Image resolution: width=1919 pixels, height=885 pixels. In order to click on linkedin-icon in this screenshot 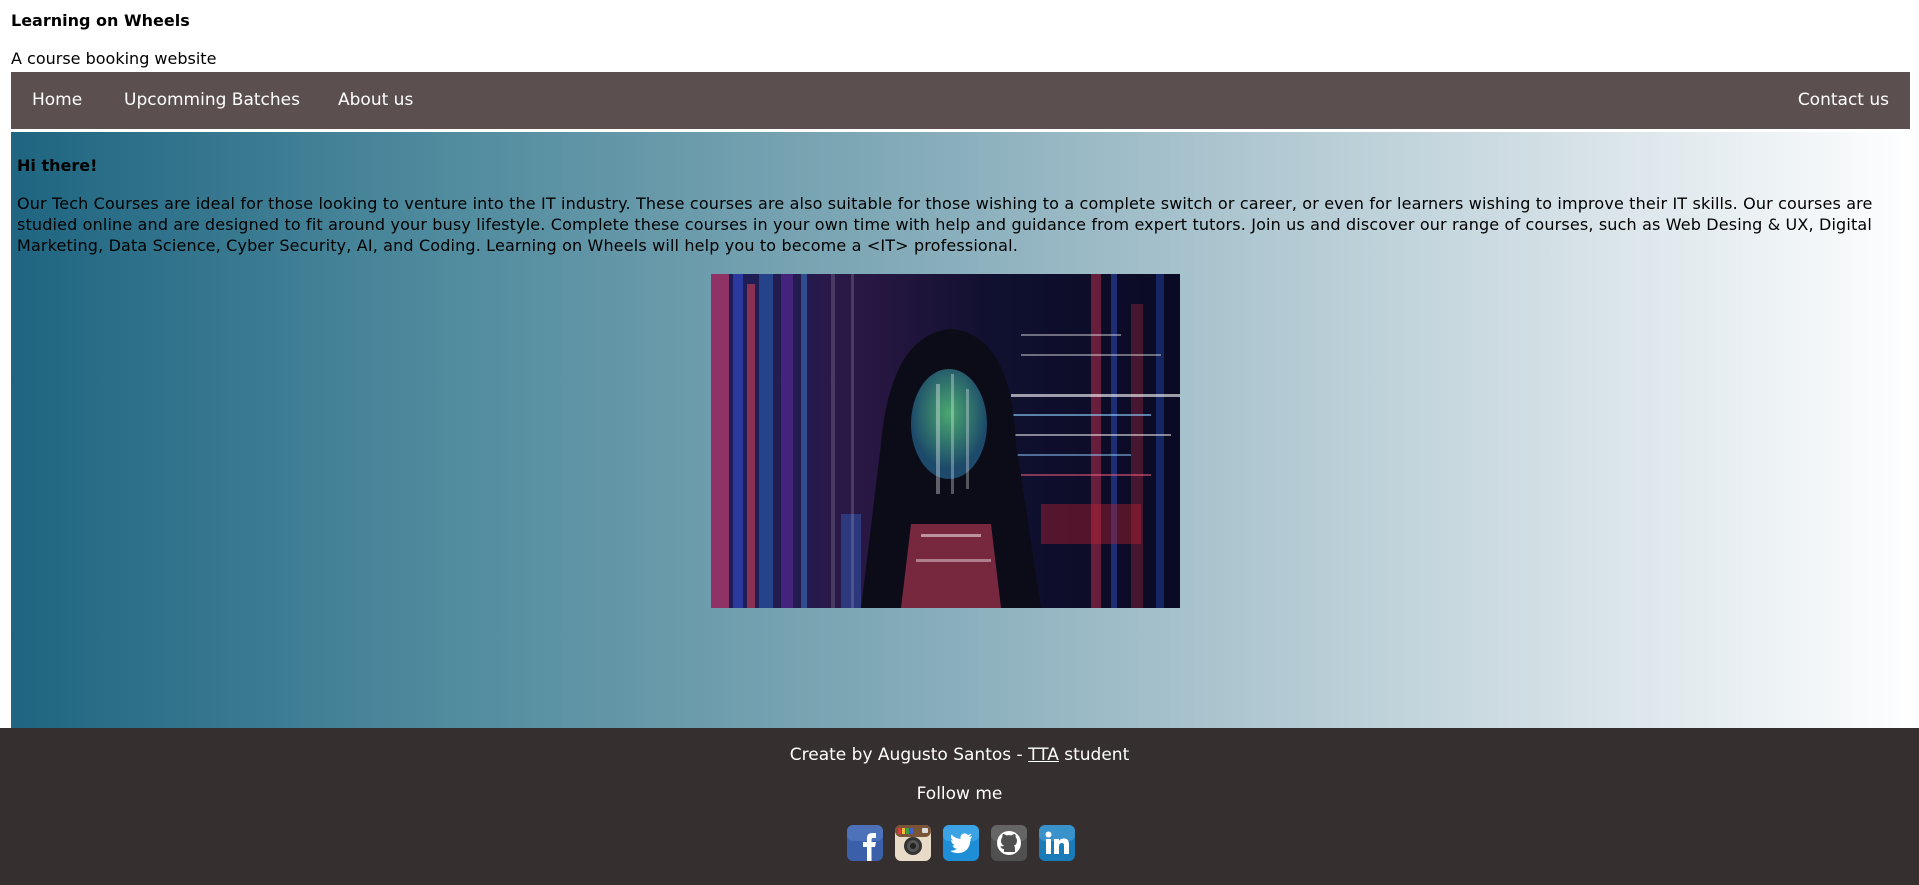, I will do `click(1057, 843)`.